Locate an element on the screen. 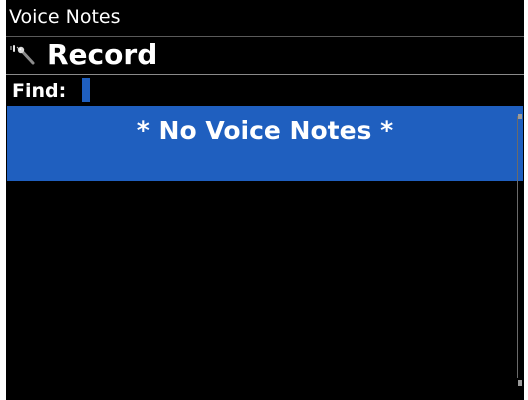 The width and height of the screenshot is (528, 400). find-label: Find: is located at coordinates (39, 91).